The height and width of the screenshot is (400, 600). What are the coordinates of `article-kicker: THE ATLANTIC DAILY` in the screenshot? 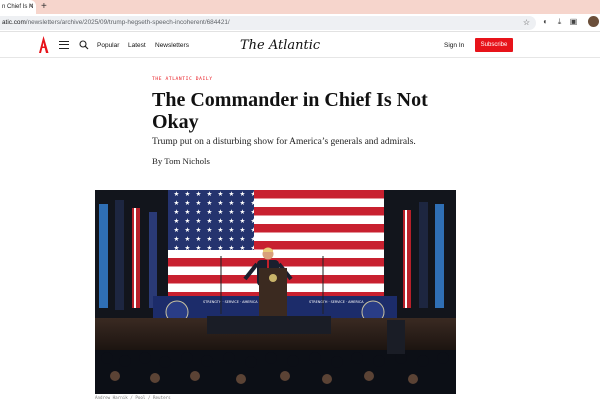 It's located at (182, 79).